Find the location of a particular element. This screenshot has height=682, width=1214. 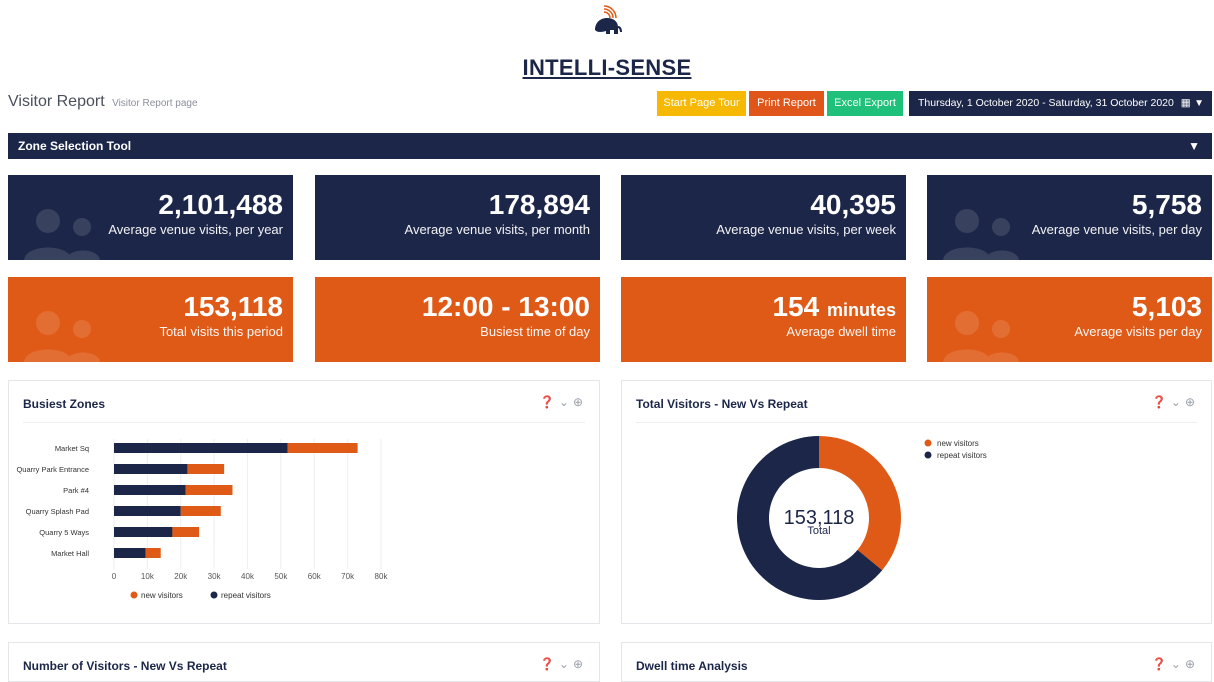

stat-card-busiest-time: 12:00 - 13:00 Busiest time of day is located at coordinates (457, 319).